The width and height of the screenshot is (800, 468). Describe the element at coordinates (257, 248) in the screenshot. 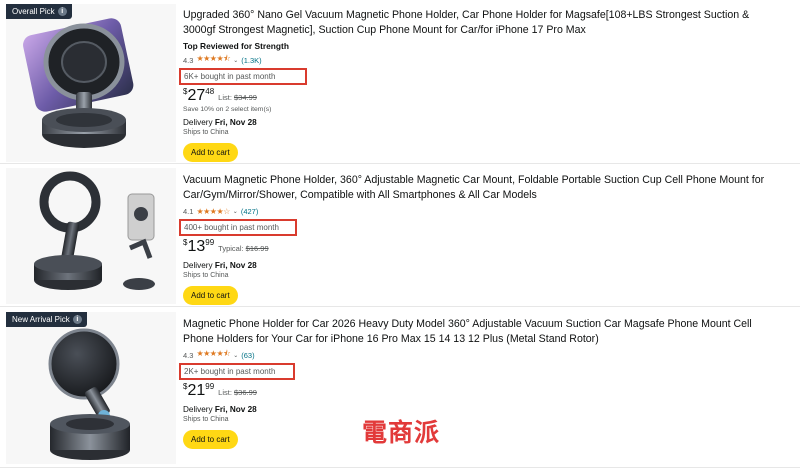

I see `typical-price: $16.99` at that location.